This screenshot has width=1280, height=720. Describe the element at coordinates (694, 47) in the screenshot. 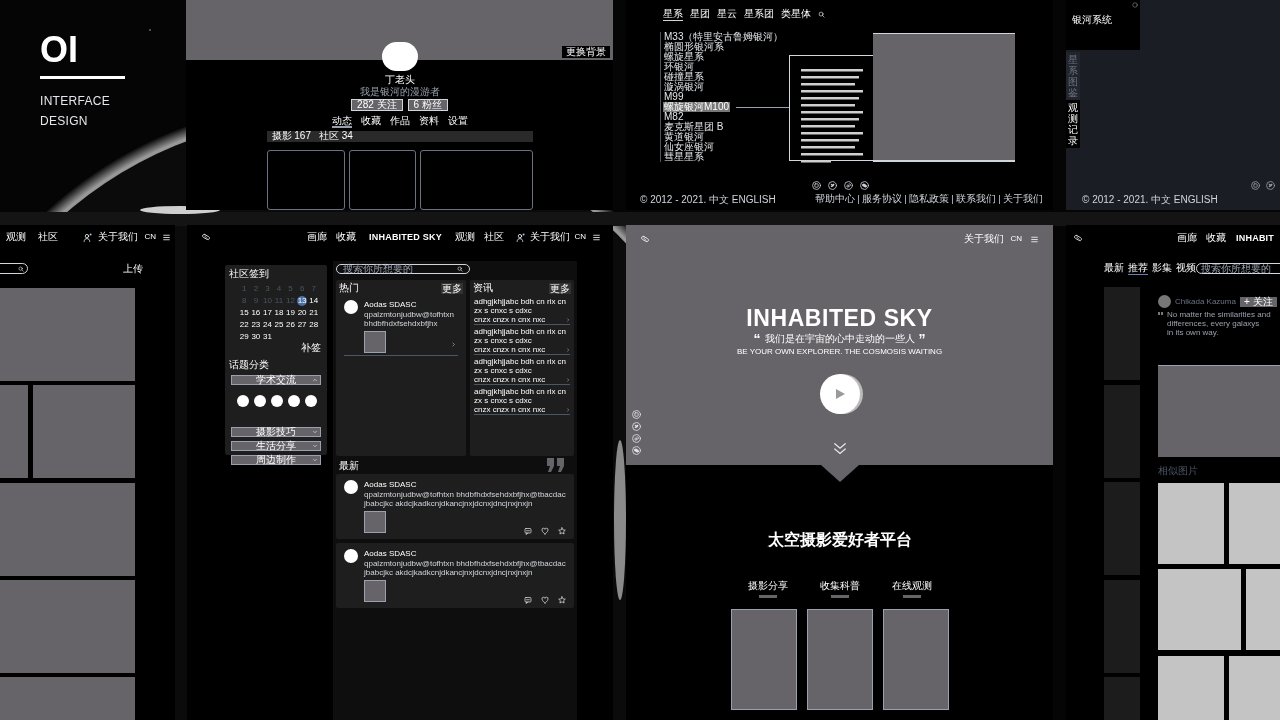

I see `galaxy-list-item: 椭圆形银河系` at that location.